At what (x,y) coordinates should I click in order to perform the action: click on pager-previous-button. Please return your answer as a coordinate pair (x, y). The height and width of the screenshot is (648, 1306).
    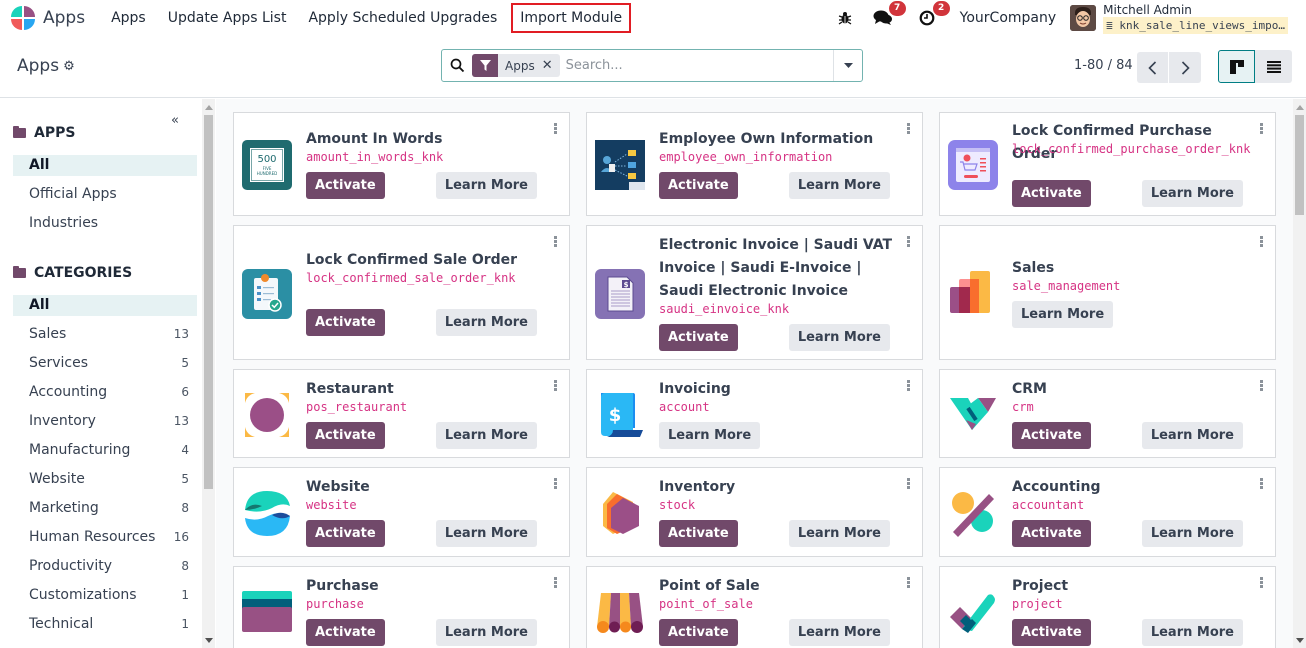
    Looking at the image, I should click on (1153, 67).